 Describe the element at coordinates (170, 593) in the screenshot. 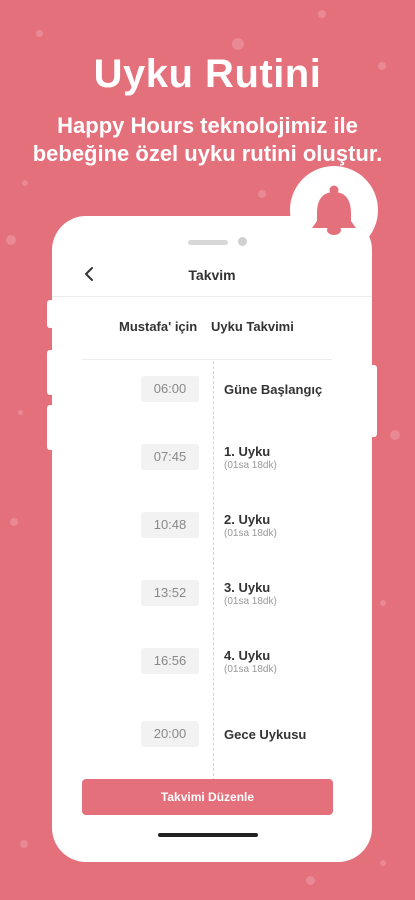

I see `time-chip: 13:52` at that location.